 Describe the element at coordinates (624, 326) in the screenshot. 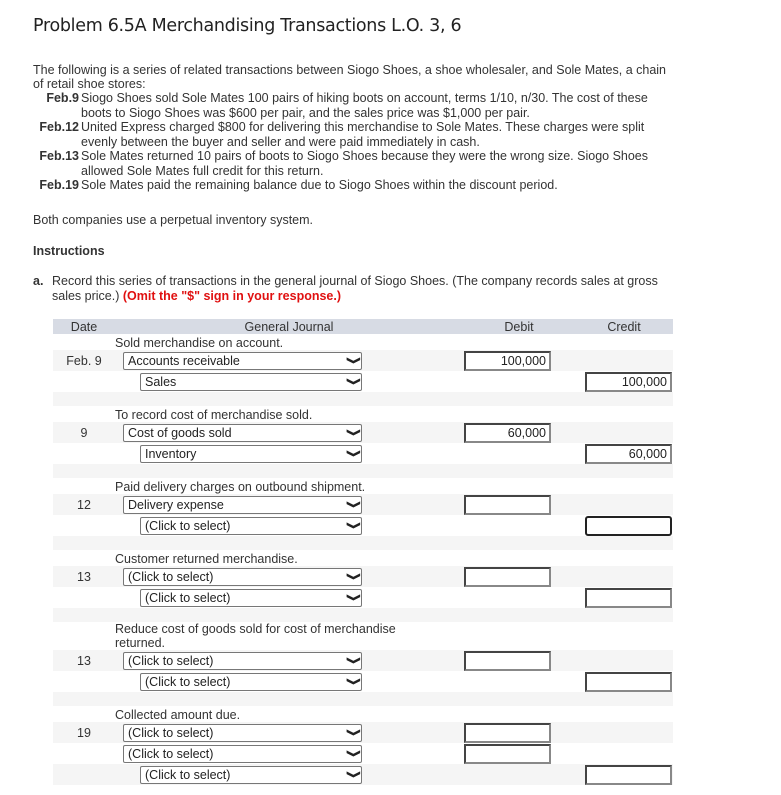

I see `header-credit: Credit` at that location.